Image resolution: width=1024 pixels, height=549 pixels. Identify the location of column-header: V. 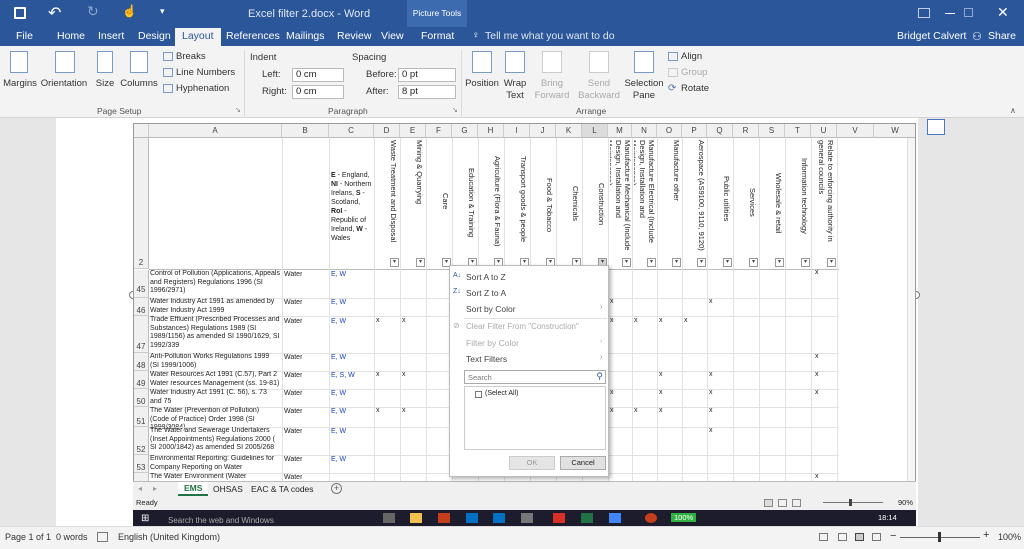
(855, 131).